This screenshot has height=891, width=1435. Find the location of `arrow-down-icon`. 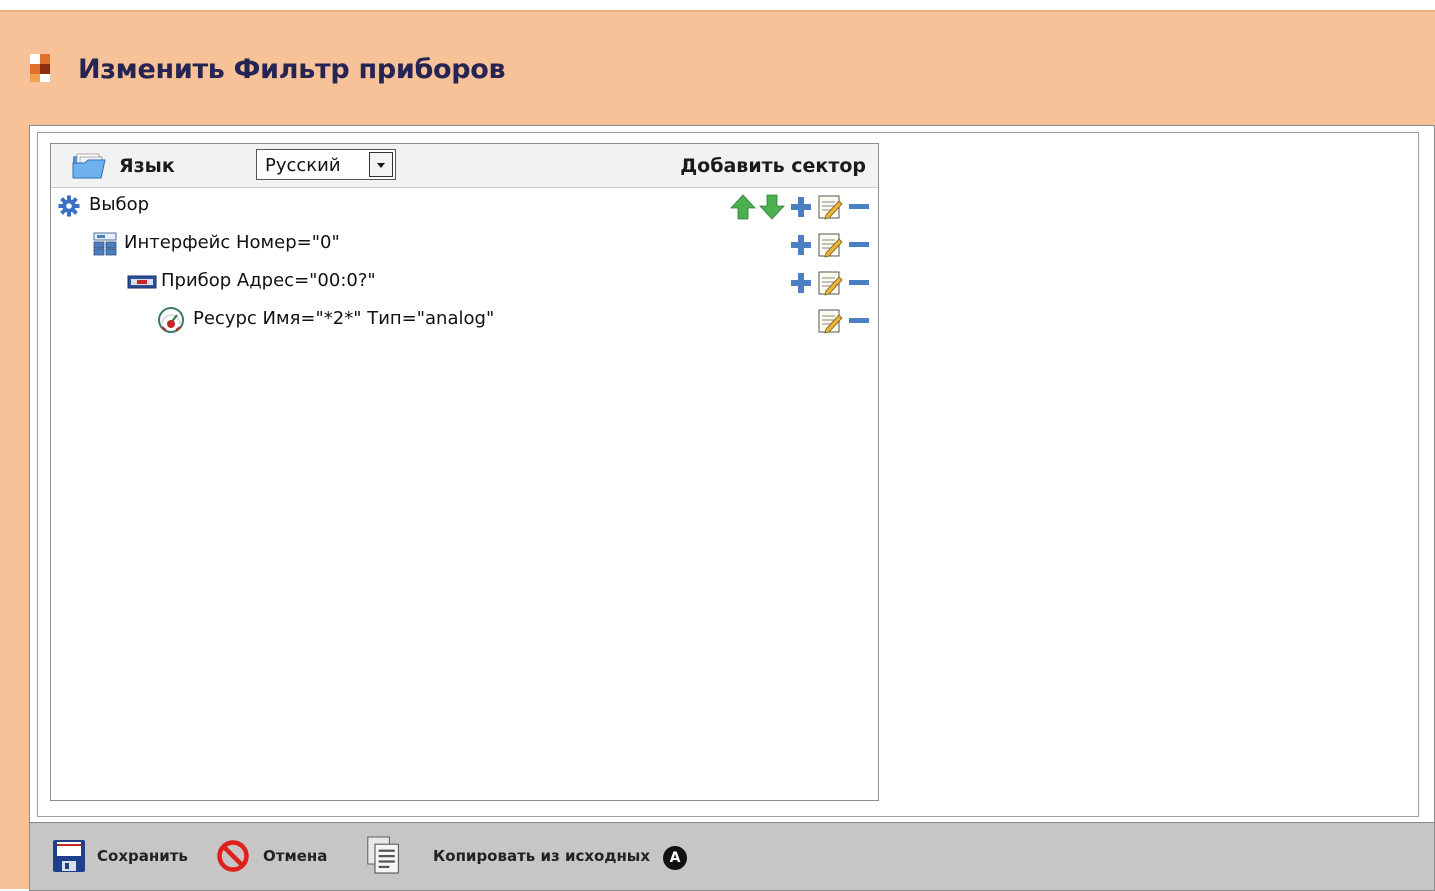

arrow-down-icon is located at coordinates (772, 207).